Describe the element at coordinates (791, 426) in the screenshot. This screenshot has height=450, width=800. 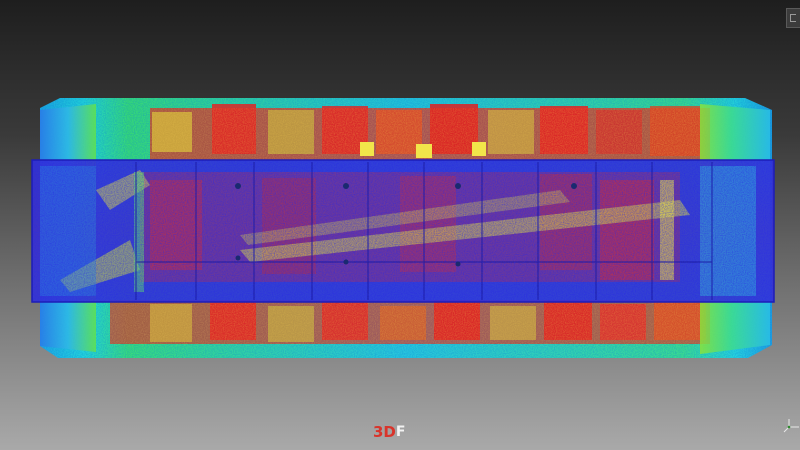
I see `axis-trihedron-icon` at that location.